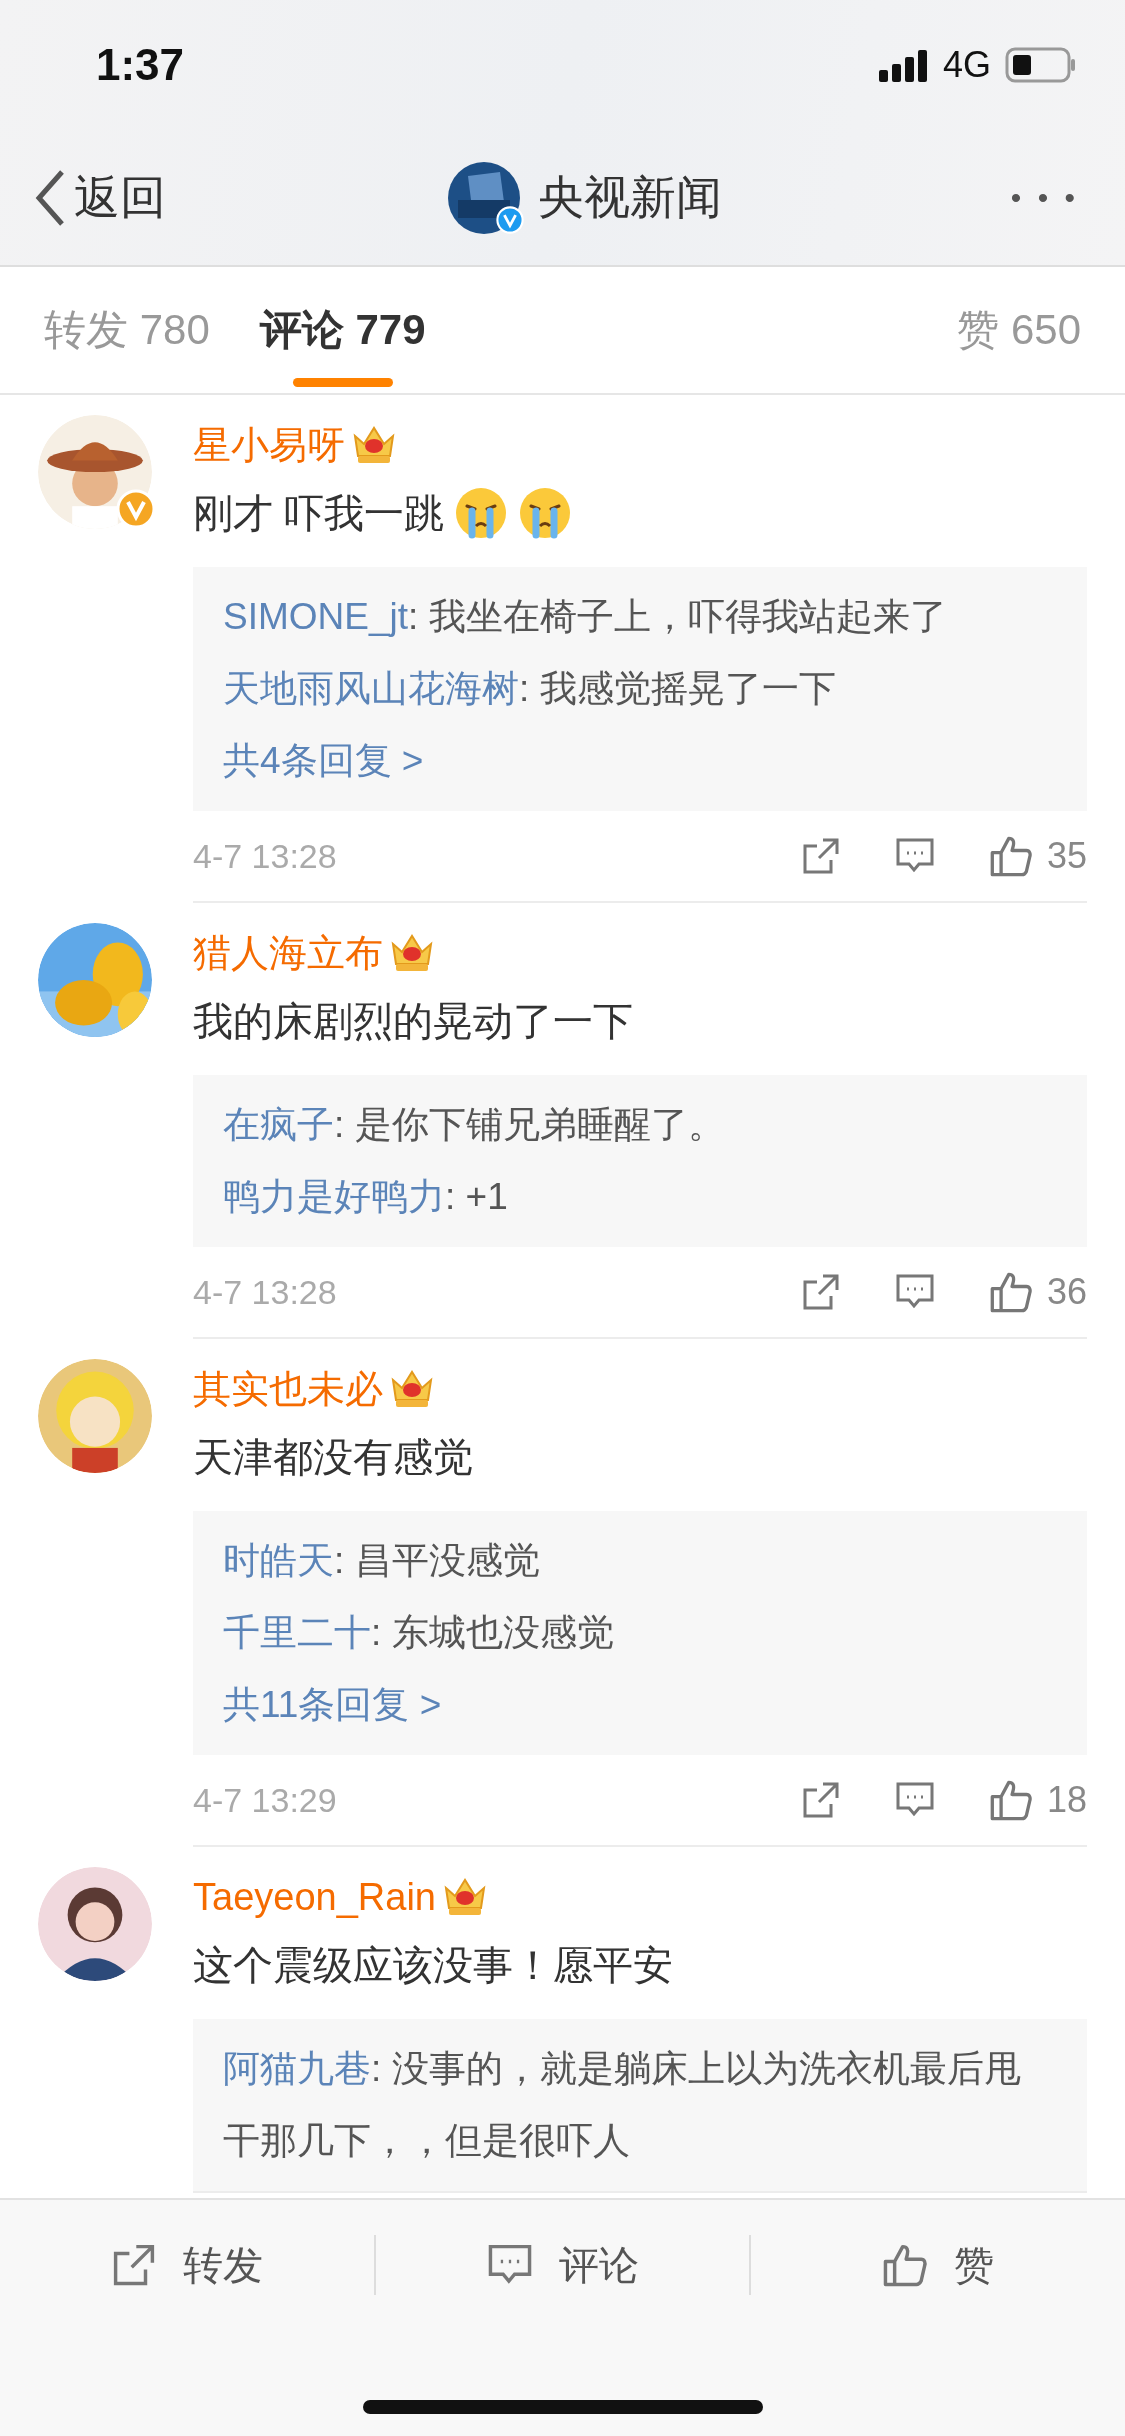 This screenshot has height=2436, width=1125. What do you see at coordinates (100, 197) in the screenshot?
I see `back-button: 返回` at bounding box center [100, 197].